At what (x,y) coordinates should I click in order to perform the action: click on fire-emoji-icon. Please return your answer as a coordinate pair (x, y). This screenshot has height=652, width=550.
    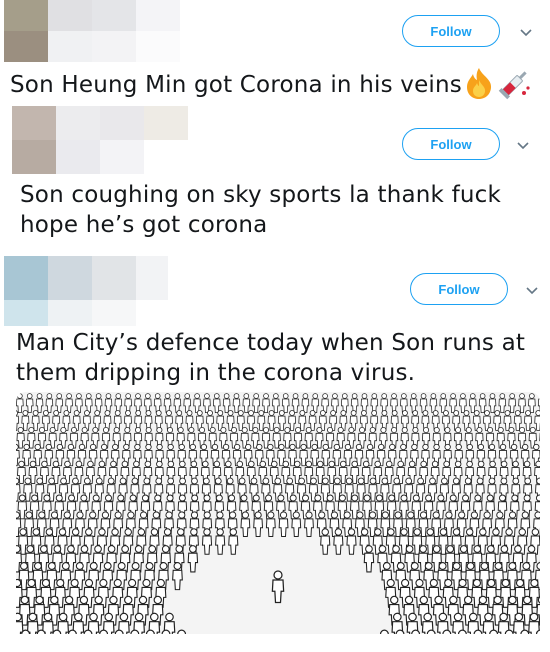
    Looking at the image, I should click on (479, 83).